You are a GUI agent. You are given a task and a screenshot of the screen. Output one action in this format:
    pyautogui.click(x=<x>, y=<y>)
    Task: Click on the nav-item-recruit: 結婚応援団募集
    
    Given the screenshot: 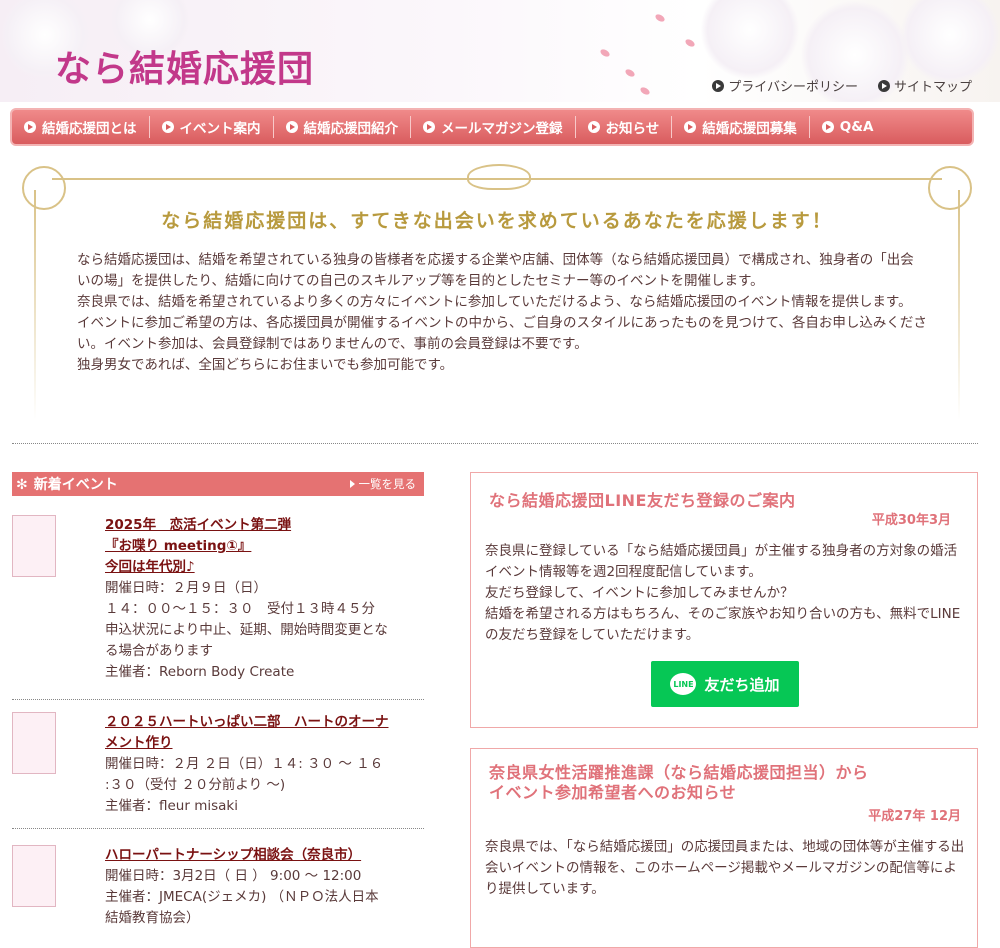 What is the action you would take?
    pyautogui.click(x=741, y=127)
    